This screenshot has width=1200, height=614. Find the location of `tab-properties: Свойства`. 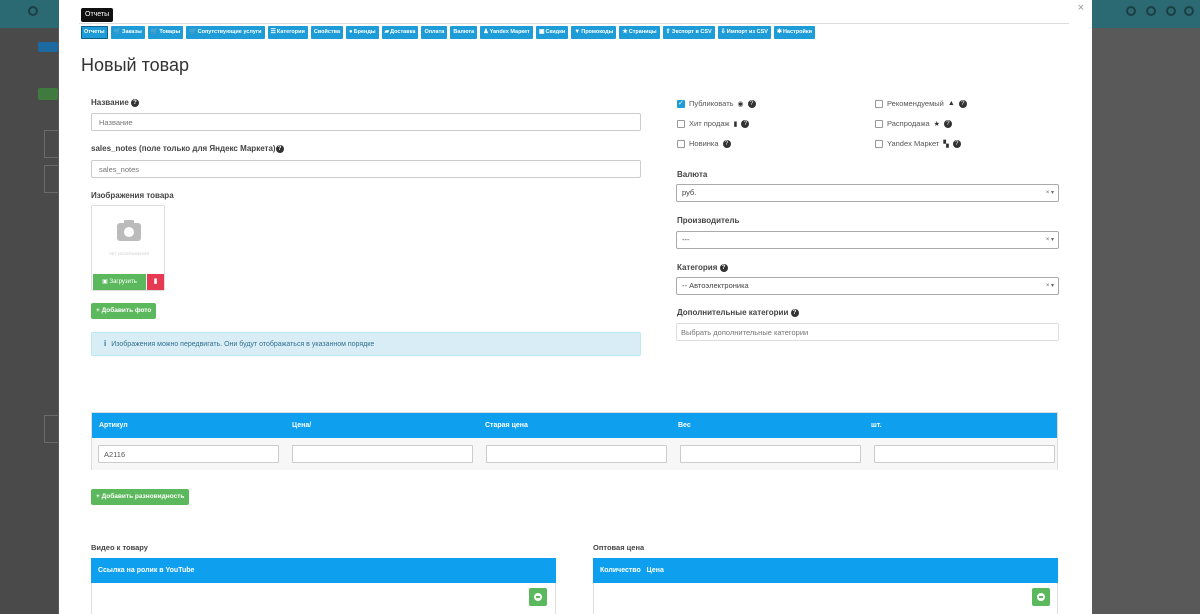

tab-properties: Свойства is located at coordinates (327, 32).